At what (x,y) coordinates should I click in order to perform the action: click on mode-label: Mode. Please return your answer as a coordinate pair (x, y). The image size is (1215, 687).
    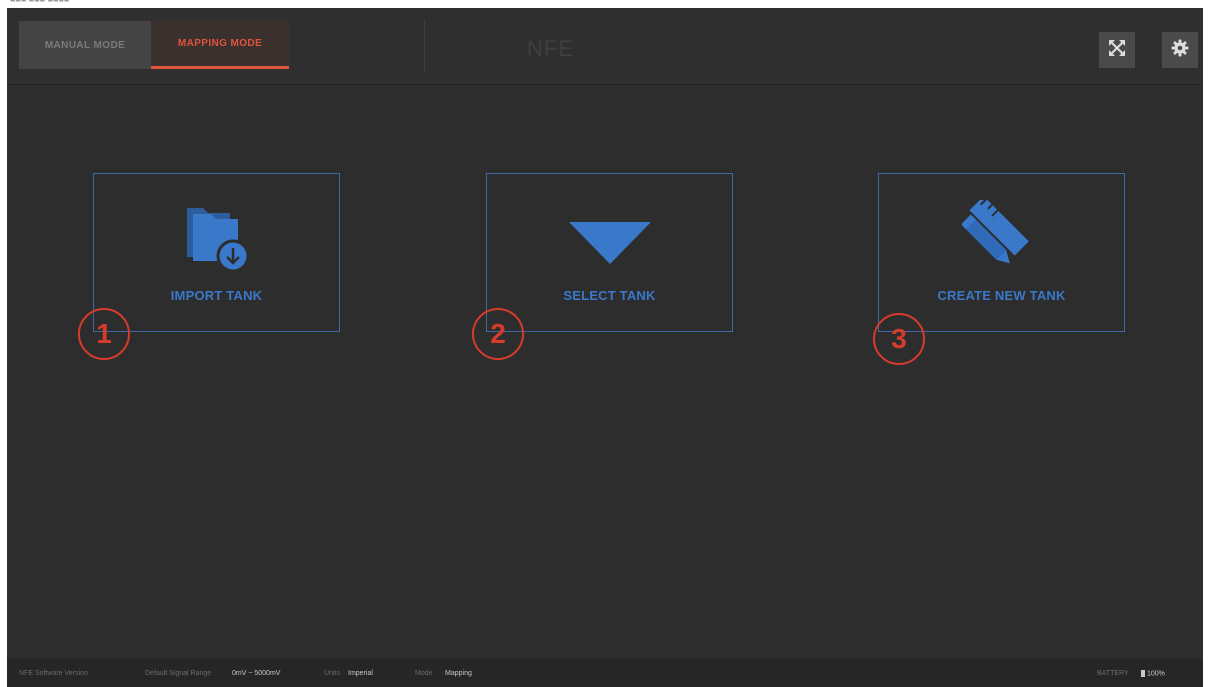
    Looking at the image, I should click on (424, 673).